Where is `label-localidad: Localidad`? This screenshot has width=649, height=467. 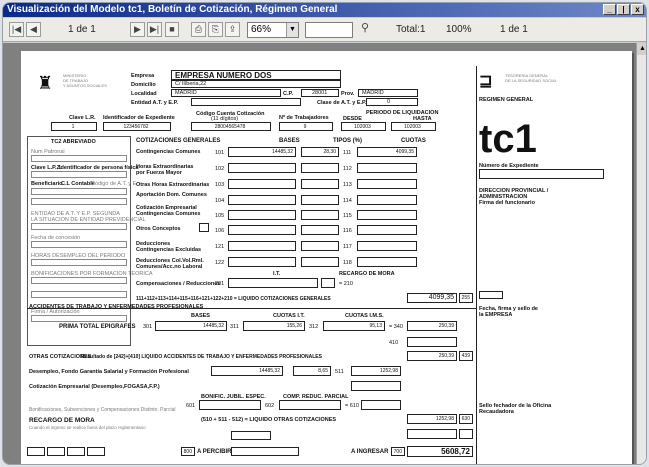 label-localidad: Localidad is located at coordinates (144, 94).